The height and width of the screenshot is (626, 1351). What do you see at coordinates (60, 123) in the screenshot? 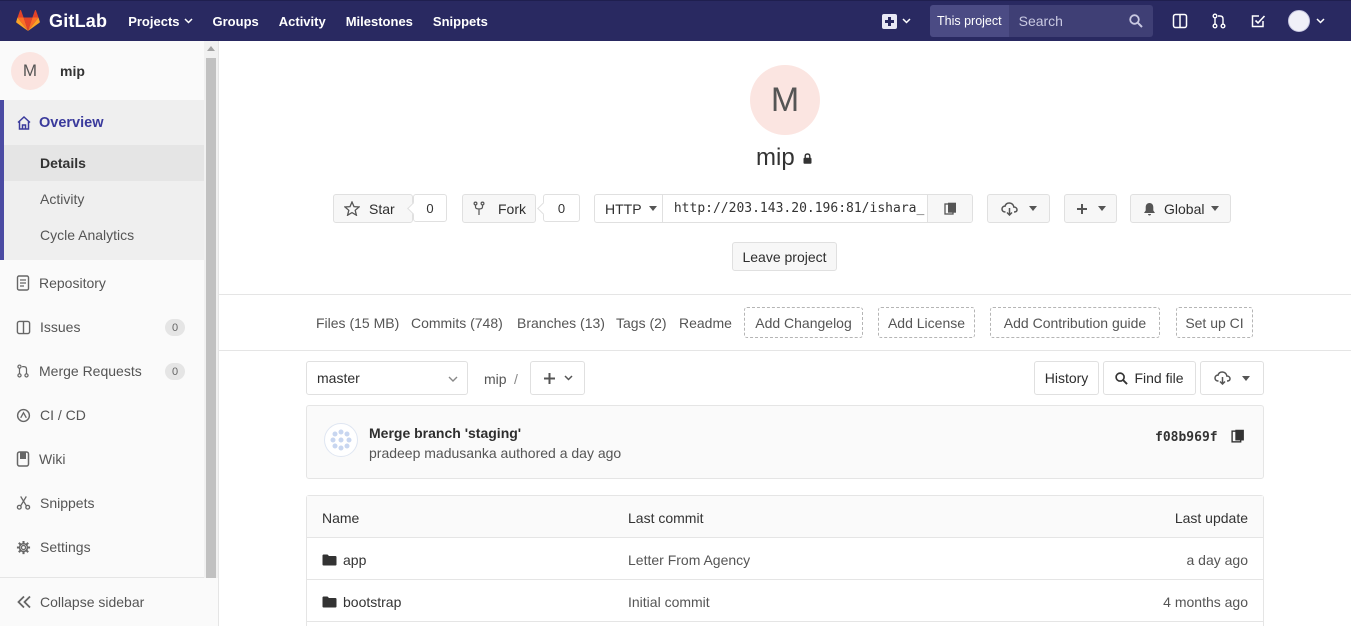
I see `sidebar-item-overview: Overview` at bounding box center [60, 123].